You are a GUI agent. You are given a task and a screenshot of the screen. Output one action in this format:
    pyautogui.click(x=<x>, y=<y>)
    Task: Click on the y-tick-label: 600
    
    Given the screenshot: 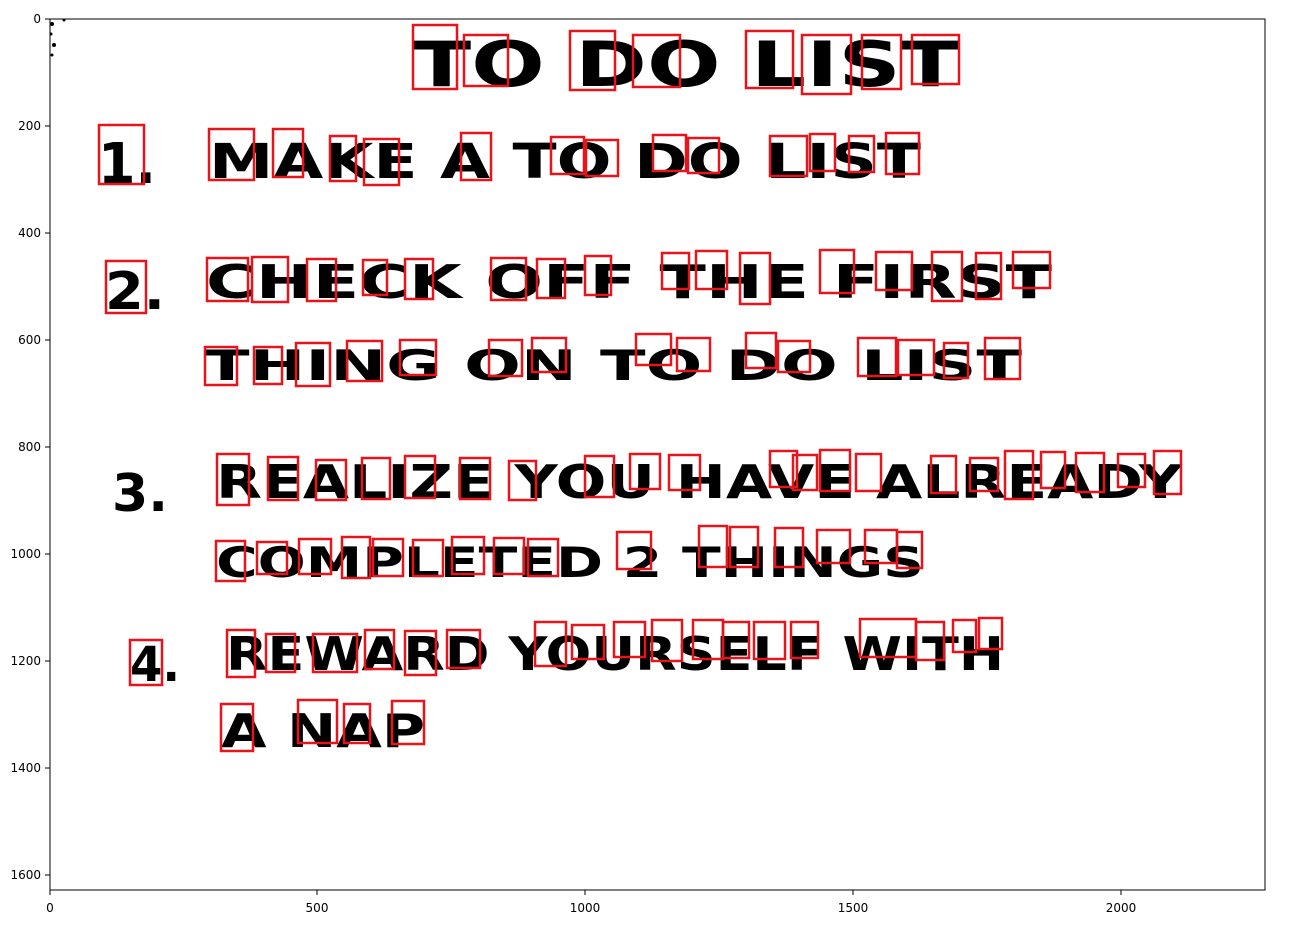 What is the action you would take?
    pyautogui.click(x=29, y=340)
    